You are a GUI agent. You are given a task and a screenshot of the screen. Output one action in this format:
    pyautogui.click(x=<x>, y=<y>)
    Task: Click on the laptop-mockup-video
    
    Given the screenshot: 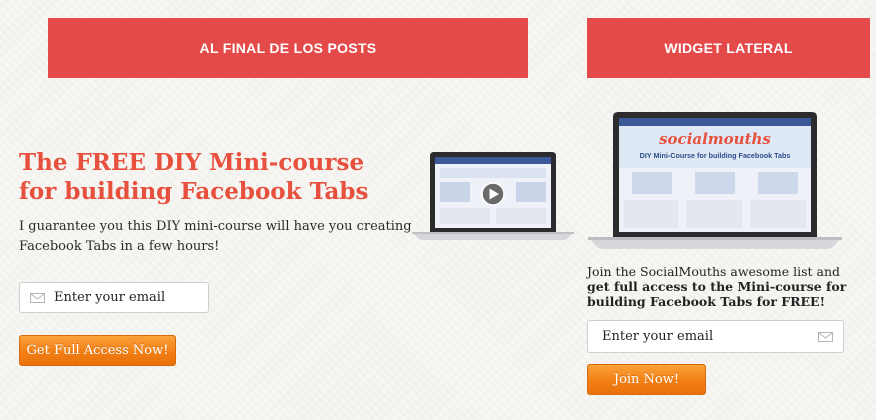 What is the action you would take?
    pyautogui.click(x=493, y=196)
    